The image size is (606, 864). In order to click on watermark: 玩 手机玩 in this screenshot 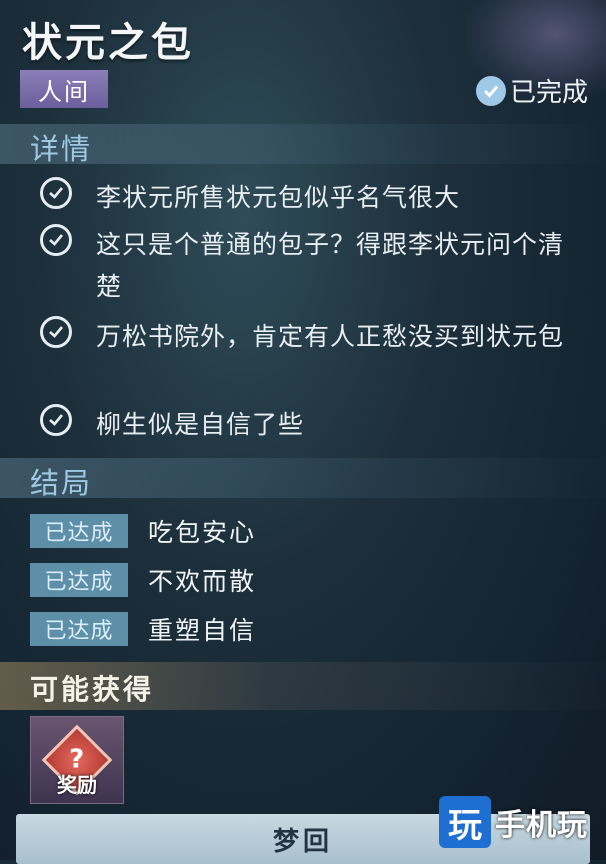, I will do `click(513, 822)`.